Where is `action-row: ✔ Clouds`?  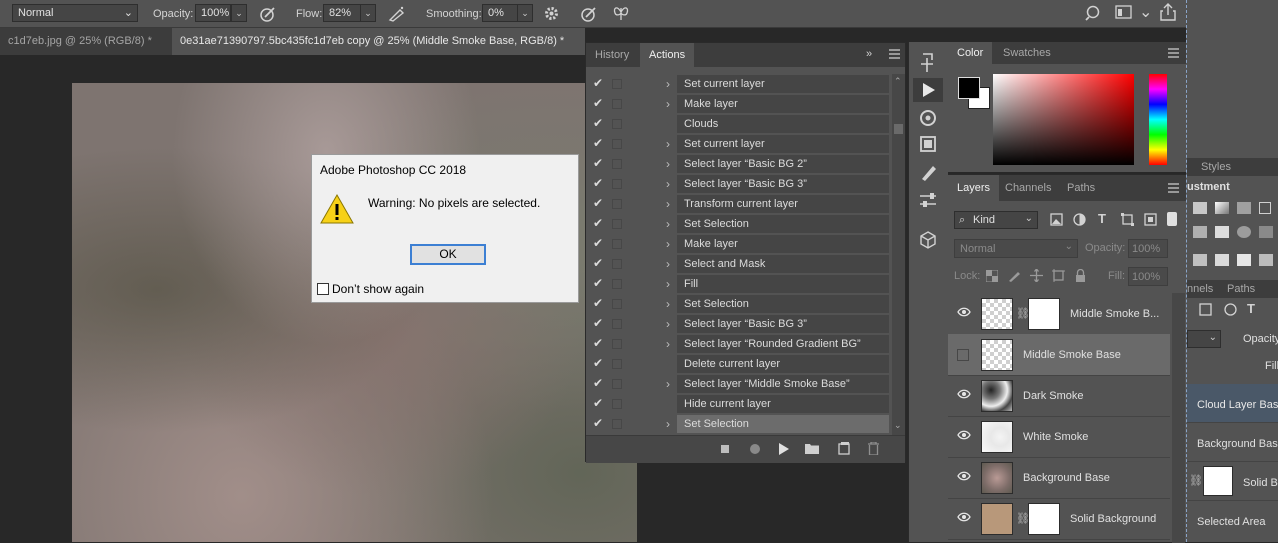 action-row: ✔ Clouds is located at coordinates (738, 124).